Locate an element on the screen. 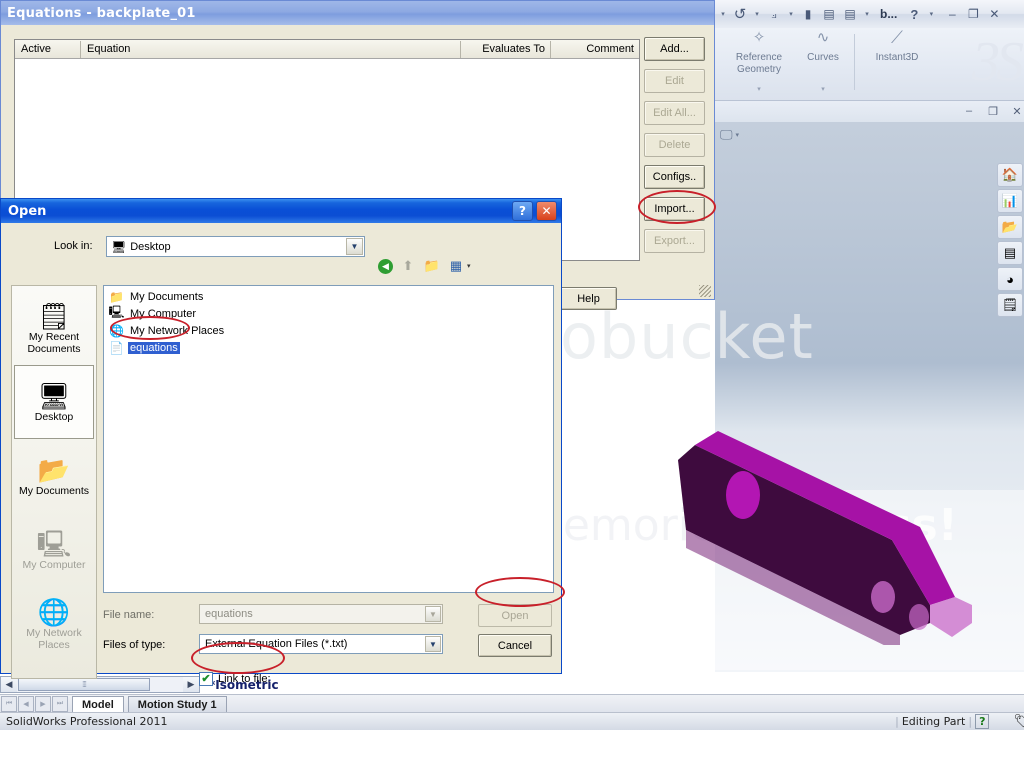 This screenshot has height=768, width=1024. open-dialog-navigation-toolbar: ◀ ⬆ 📁 ▦ ▾ is located at coordinates (424, 266).